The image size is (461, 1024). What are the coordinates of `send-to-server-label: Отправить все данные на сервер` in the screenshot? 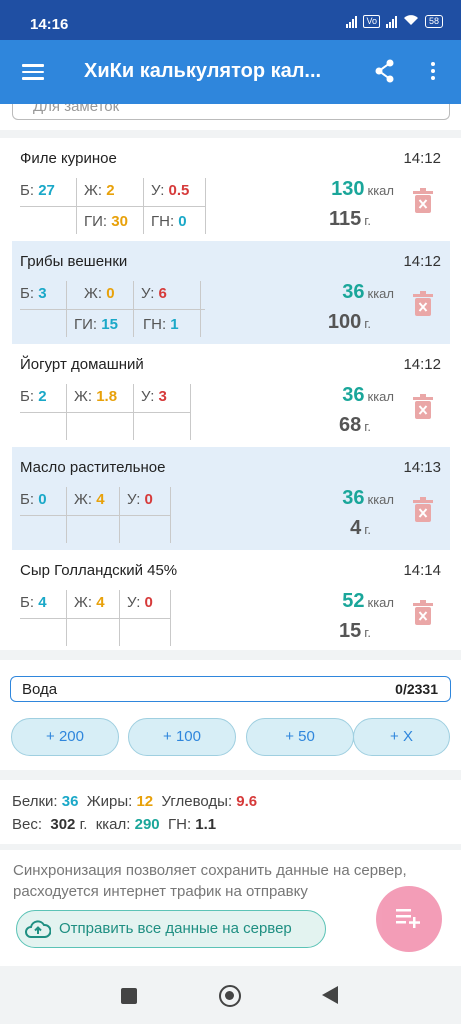 It's located at (175, 928).